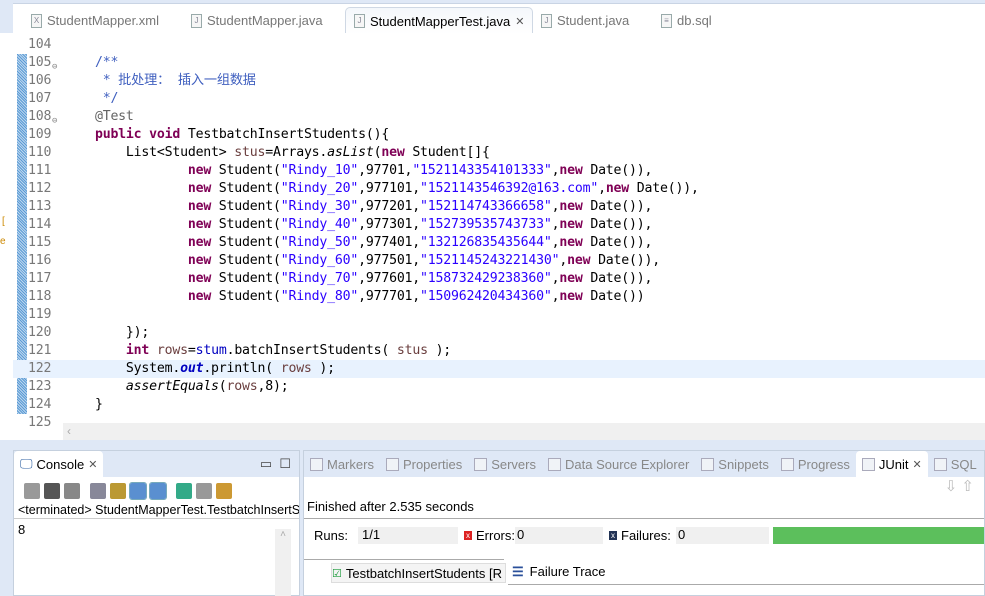 The width and height of the screenshot is (985, 596). I want to click on code-token: /**, so click(106, 62).